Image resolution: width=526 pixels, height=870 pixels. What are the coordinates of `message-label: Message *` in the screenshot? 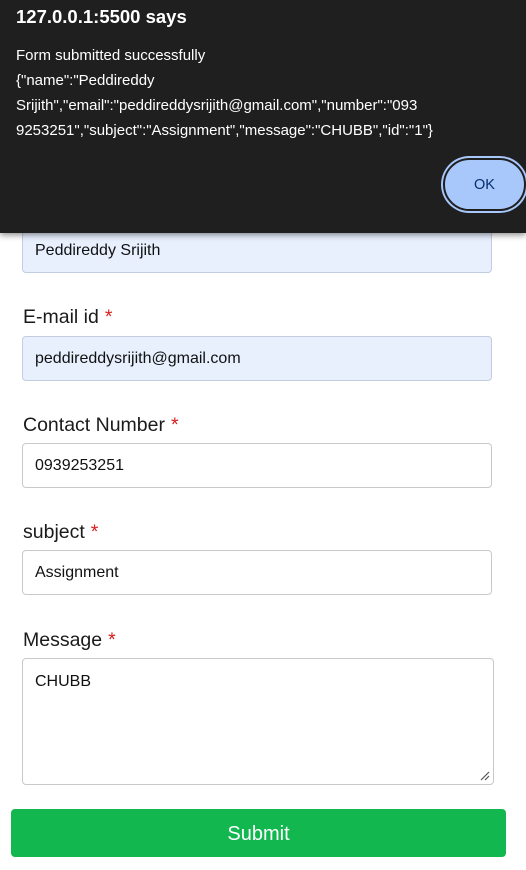 It's located at (69, 640).